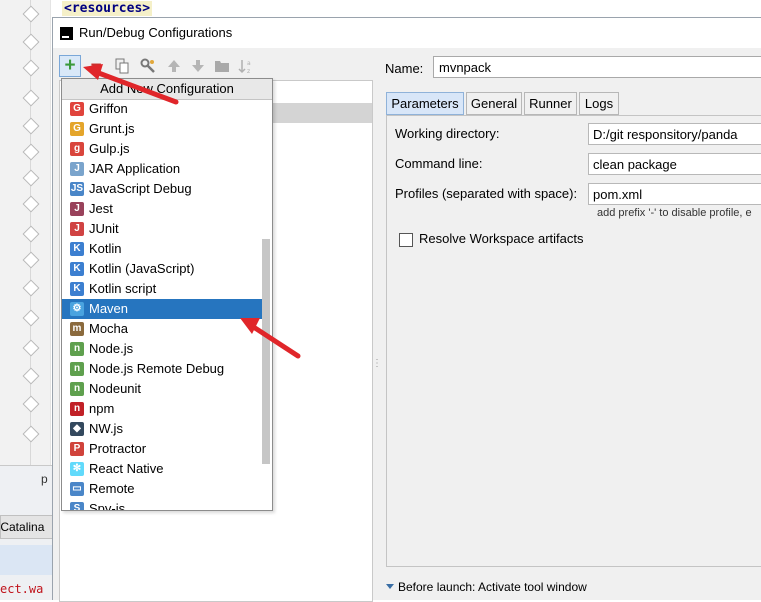 The width and height of the screenshot is (761, 602). I want to click on splitter-handle: ⋮, so click(377, 363).